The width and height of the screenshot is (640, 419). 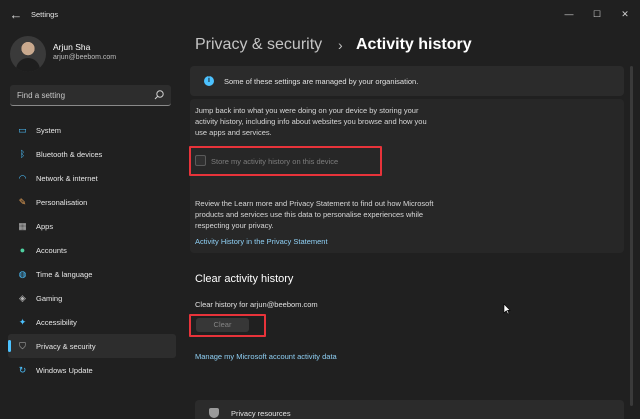 What do you see at coordinates (22, 250) in the screenshot?
I see `person-icon: ●` at bounding box center [22, 250].